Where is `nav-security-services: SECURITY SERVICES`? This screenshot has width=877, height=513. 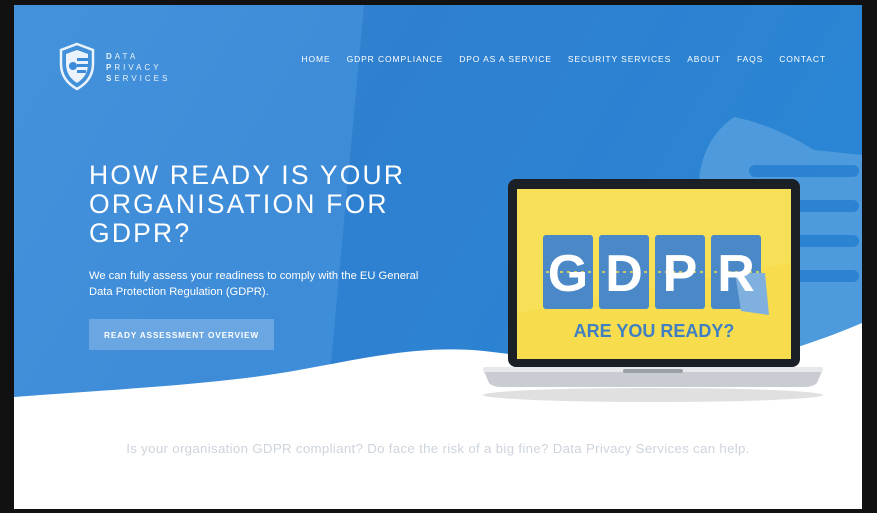
nav-security-services: SECURITY SERVICES is located at coordinates (619, 59).